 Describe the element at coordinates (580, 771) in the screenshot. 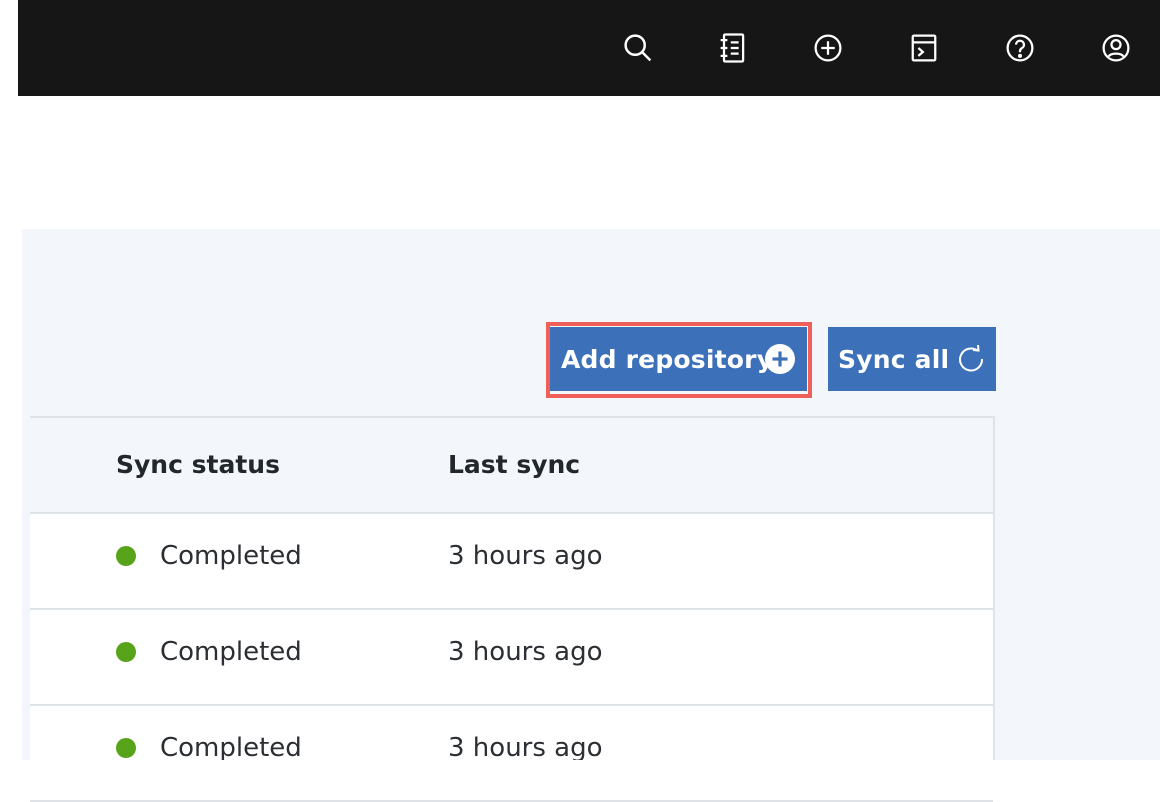

I see `torn-edge` at that location.